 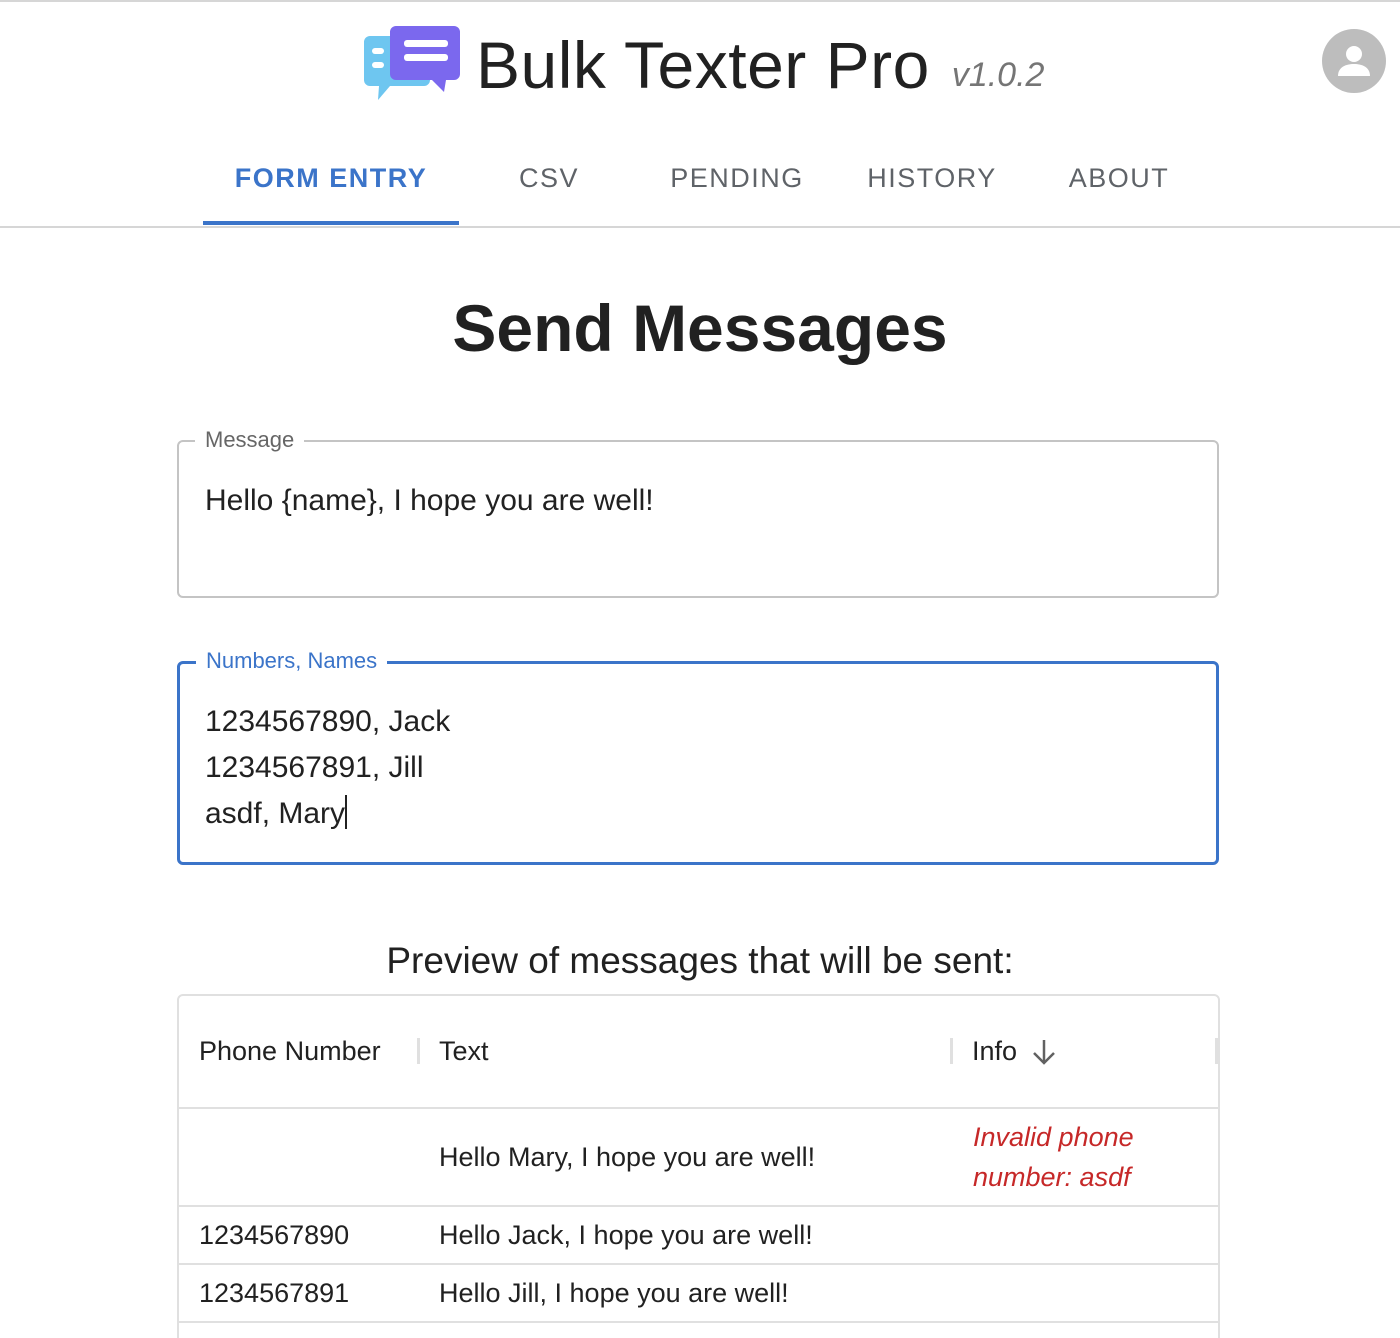 I want to click on message-input: Hello {name}, I hope you are well!, so click(x=429, y=501).